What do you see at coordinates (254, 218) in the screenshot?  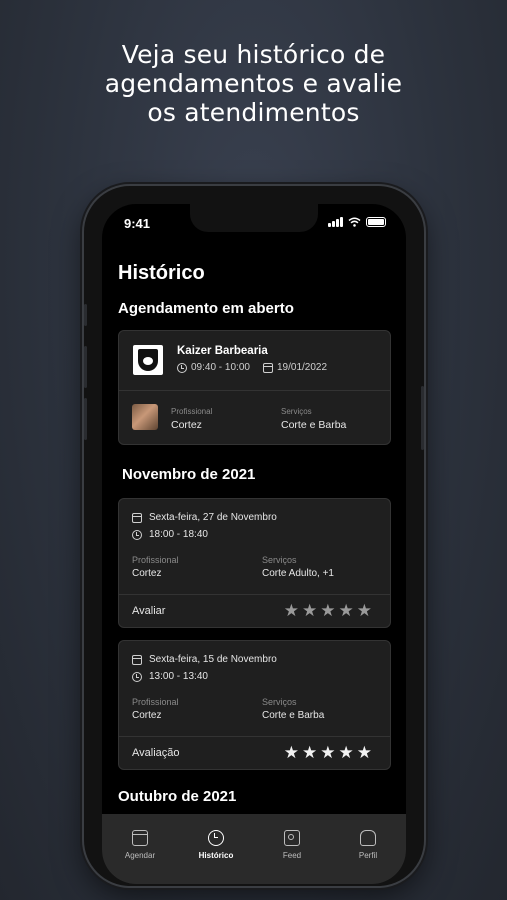 I see `notch` at bounding box center [254, 218].